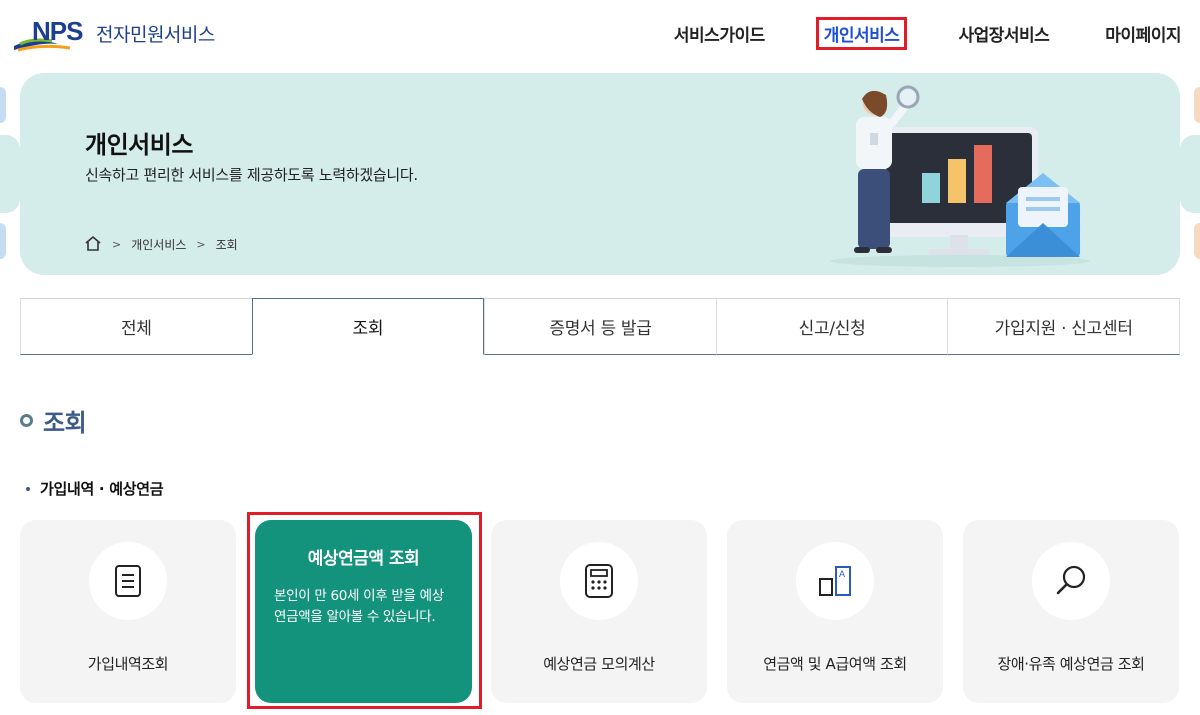 Image resolution: width=1200 pixels, height=715 pixels. I want to click on category-tabs: 전체 조회 증명서 등 발급 신고/신청 가입지원 · 신고센터, so click(600, 326).